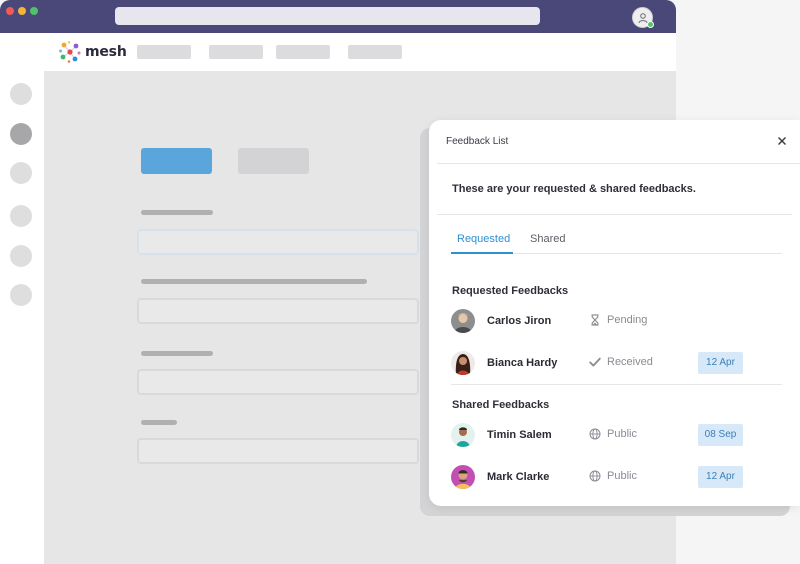 The height and width of the screenshot is (564, 800). Describe the element at coordinates (273, 161) in the screenshot. I see `secondary-button-placeholder` at that location.